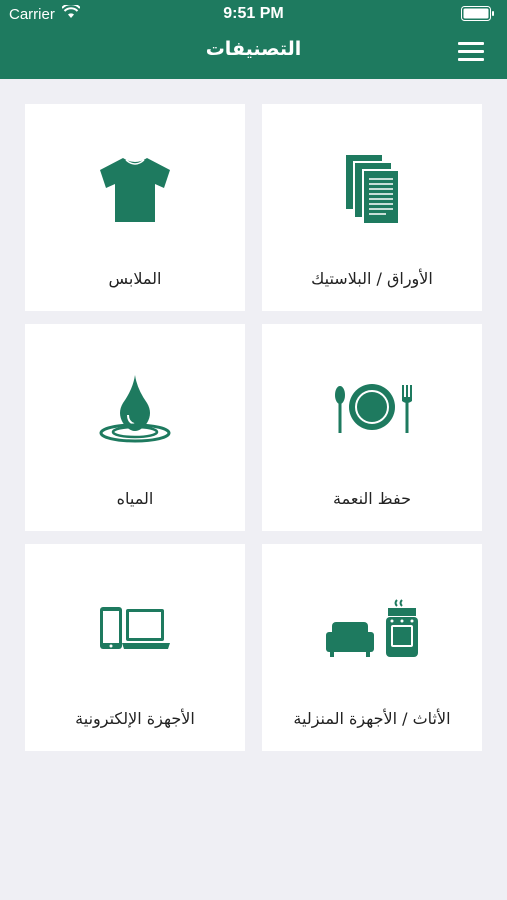 The image size is (507, 900). Describe the element at coordinates (372, 409) in the screenshot. I see `plate-fork-spoon-icon` at that location.